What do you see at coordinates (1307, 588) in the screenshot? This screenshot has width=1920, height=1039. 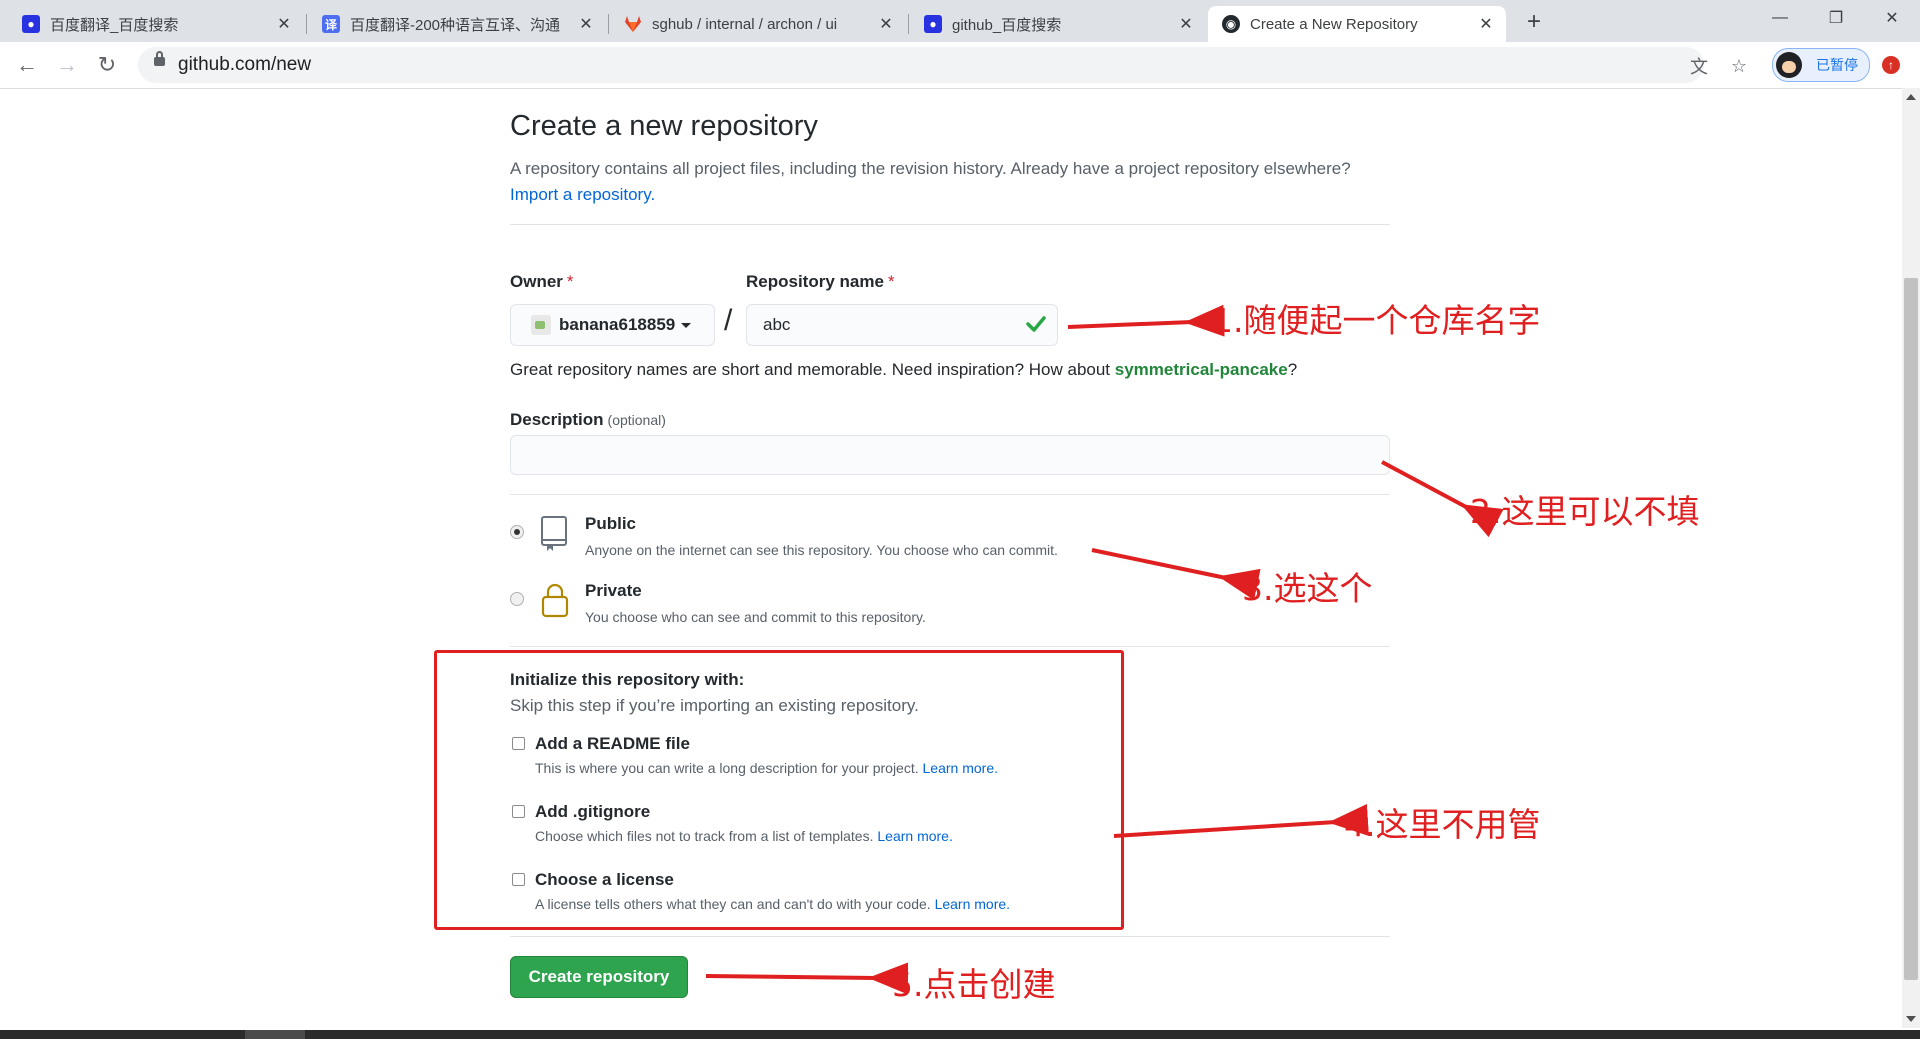 I see `annotation-3: 3.选这个` at bounding box center [1307, 588].